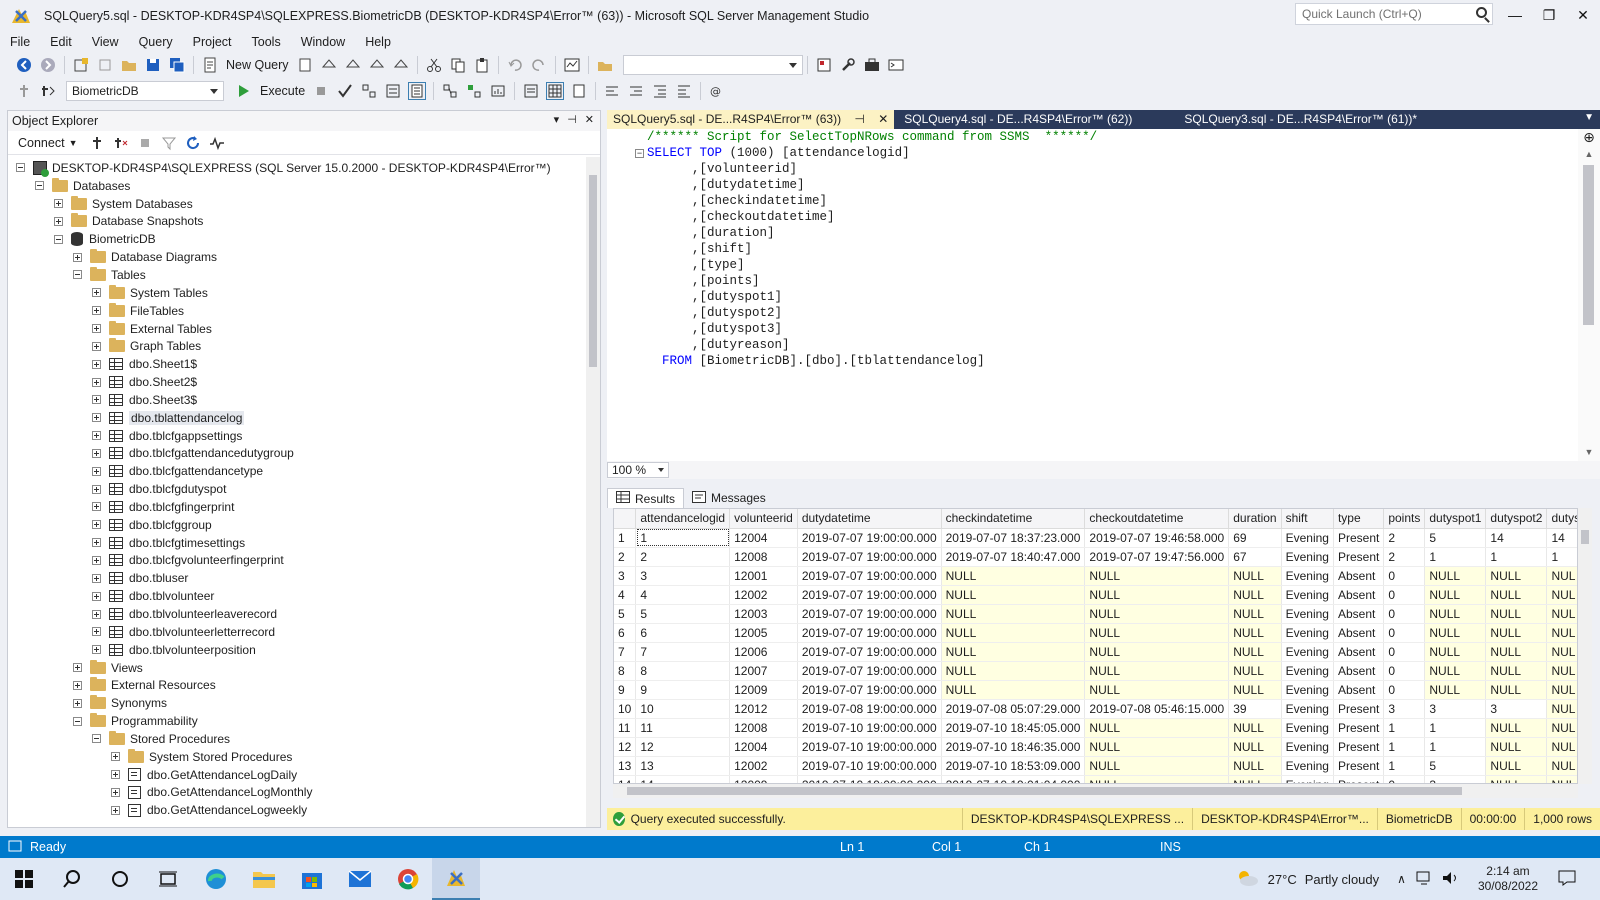  I want to click on tree-node: Stored Procedures, so click(297, 739).